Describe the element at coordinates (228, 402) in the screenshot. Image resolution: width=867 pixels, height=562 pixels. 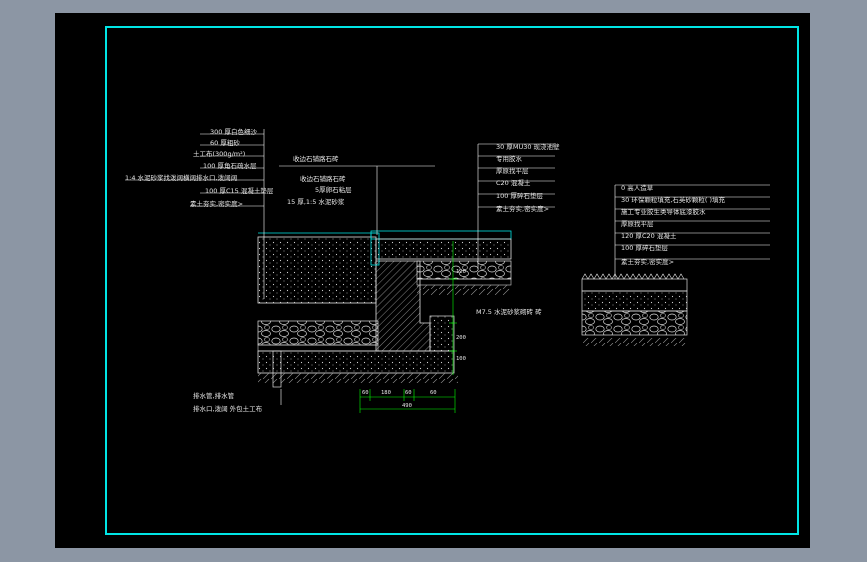
I see `bottom-label-group: 排水管,排水管 排水口,泼阔 外包土工布` at that location.